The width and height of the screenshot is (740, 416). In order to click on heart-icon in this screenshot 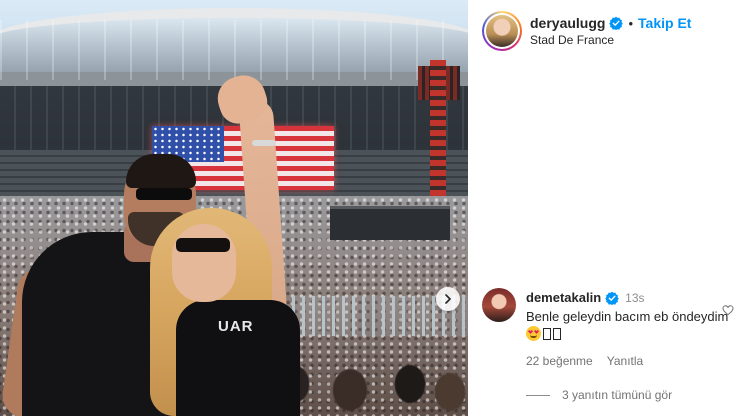, I will do `click(728, 310)`.